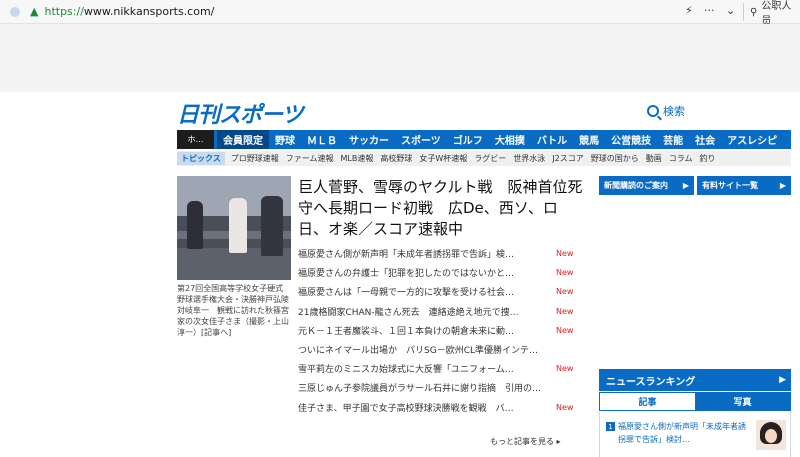  Describe the element at coordinates (369, 139) in the screenshot. I see `nav-item-soccer: サッカー` at that location.